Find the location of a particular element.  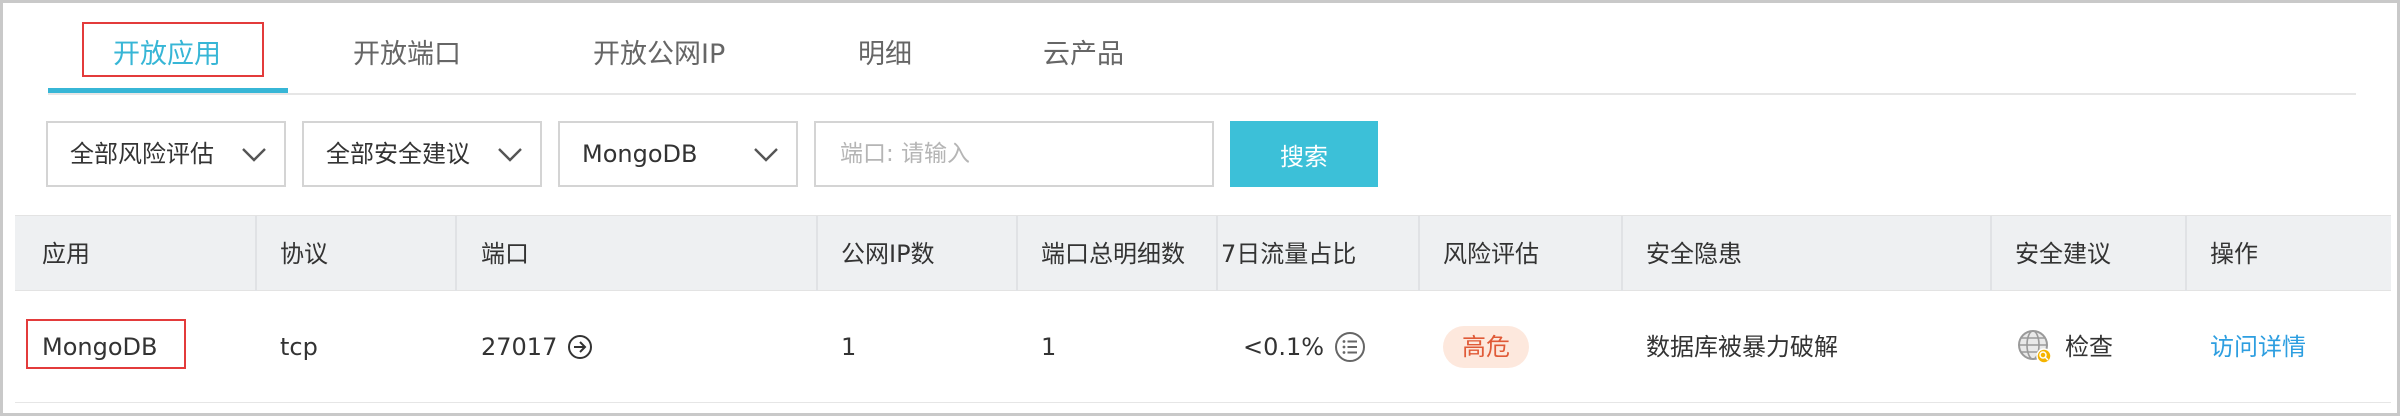

col-port: 端口 is located at coordinates (505, 254).